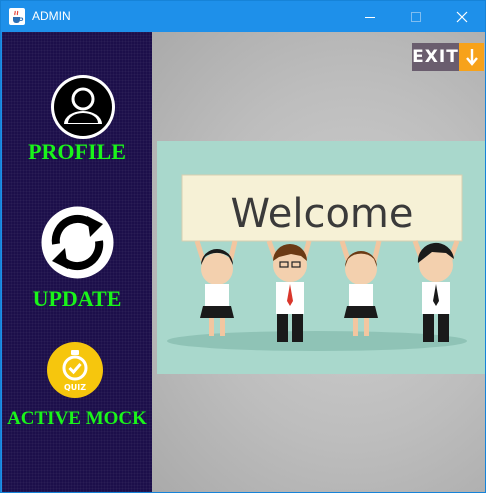 The height and width of the screenshot is (493, 486). I want to click on maximize-icon, so click(416, 16).